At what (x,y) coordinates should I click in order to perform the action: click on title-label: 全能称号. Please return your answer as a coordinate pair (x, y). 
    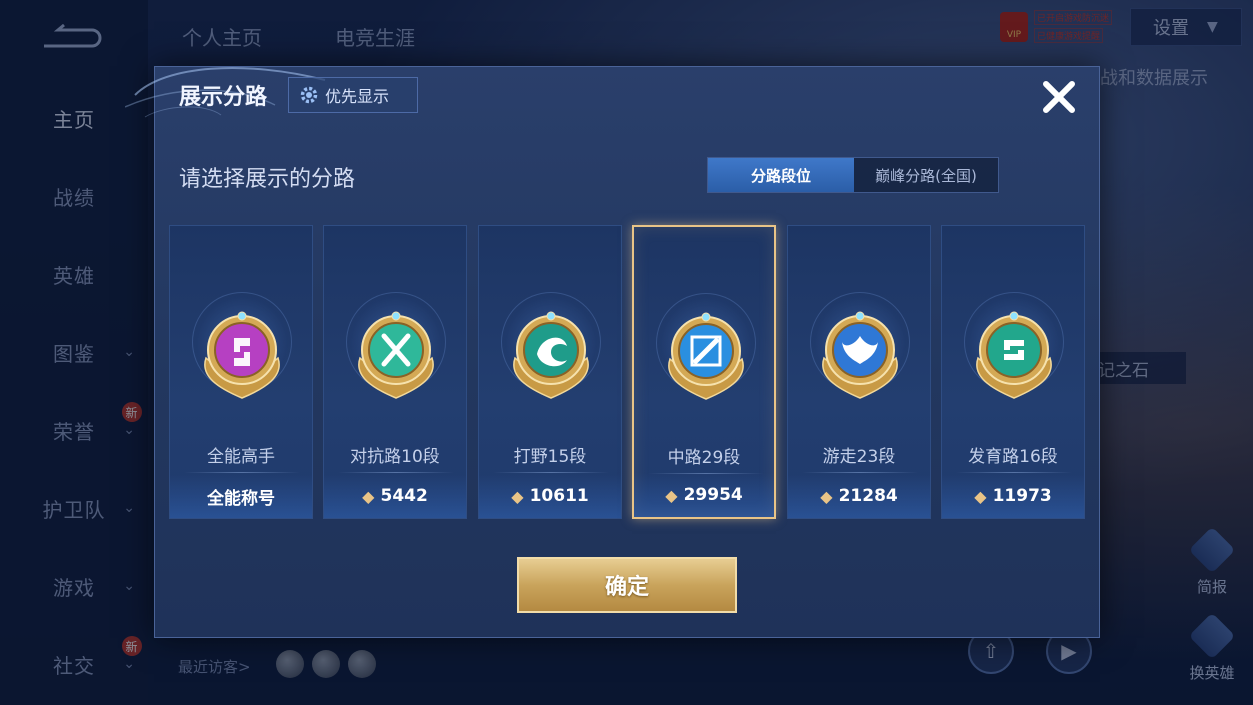
    Looking at the image, I should click on (241, 498).